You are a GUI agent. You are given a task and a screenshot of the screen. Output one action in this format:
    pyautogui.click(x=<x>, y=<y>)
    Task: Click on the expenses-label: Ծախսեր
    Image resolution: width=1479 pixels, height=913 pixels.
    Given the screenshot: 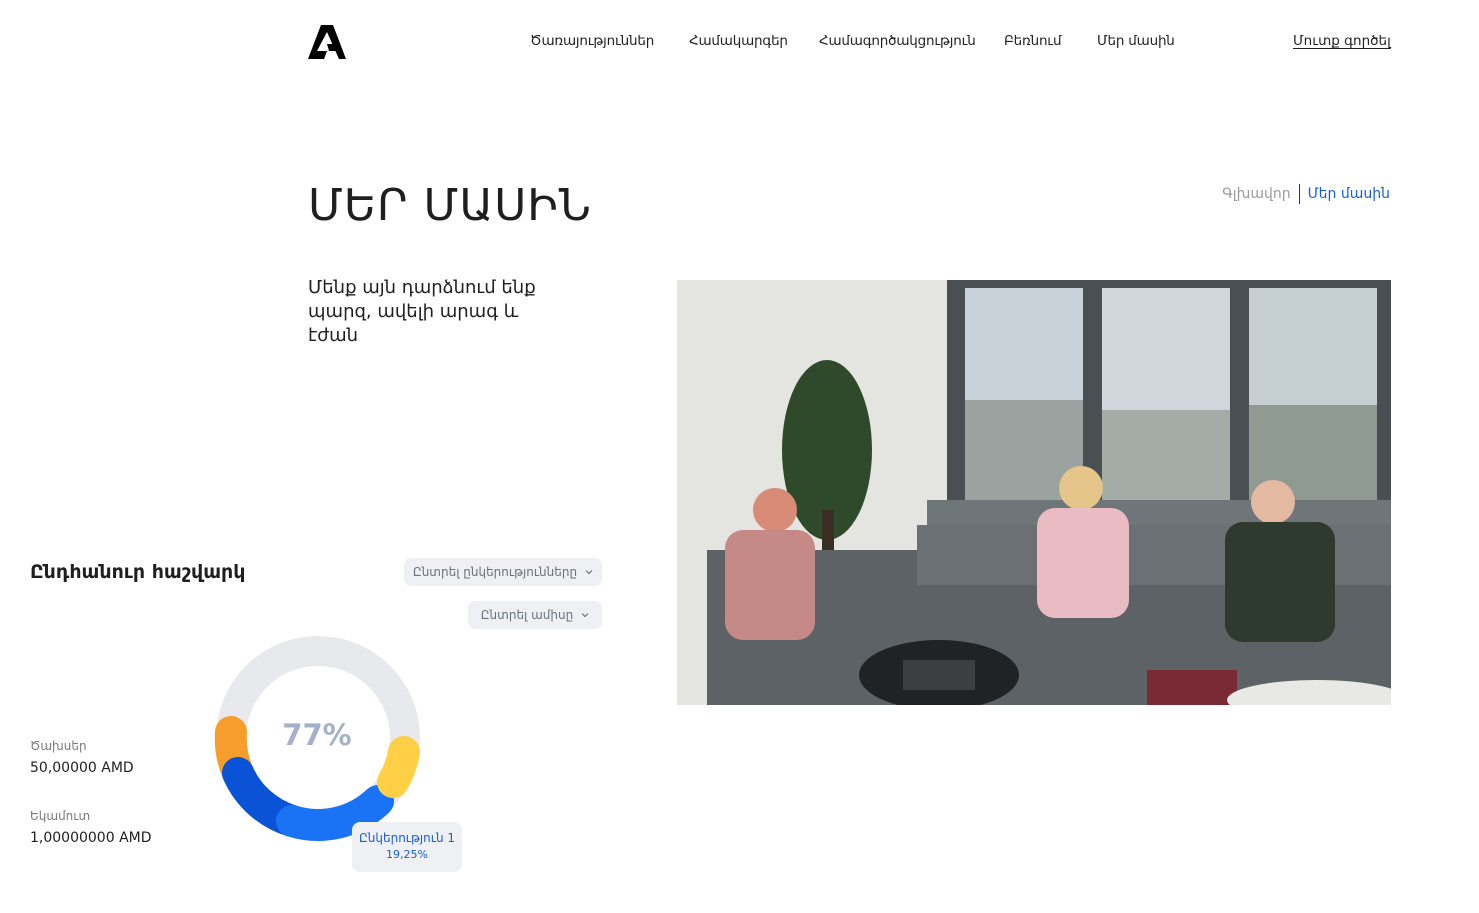 What is the action you would take?
    pyautogui.click(x=58, y=746)
    